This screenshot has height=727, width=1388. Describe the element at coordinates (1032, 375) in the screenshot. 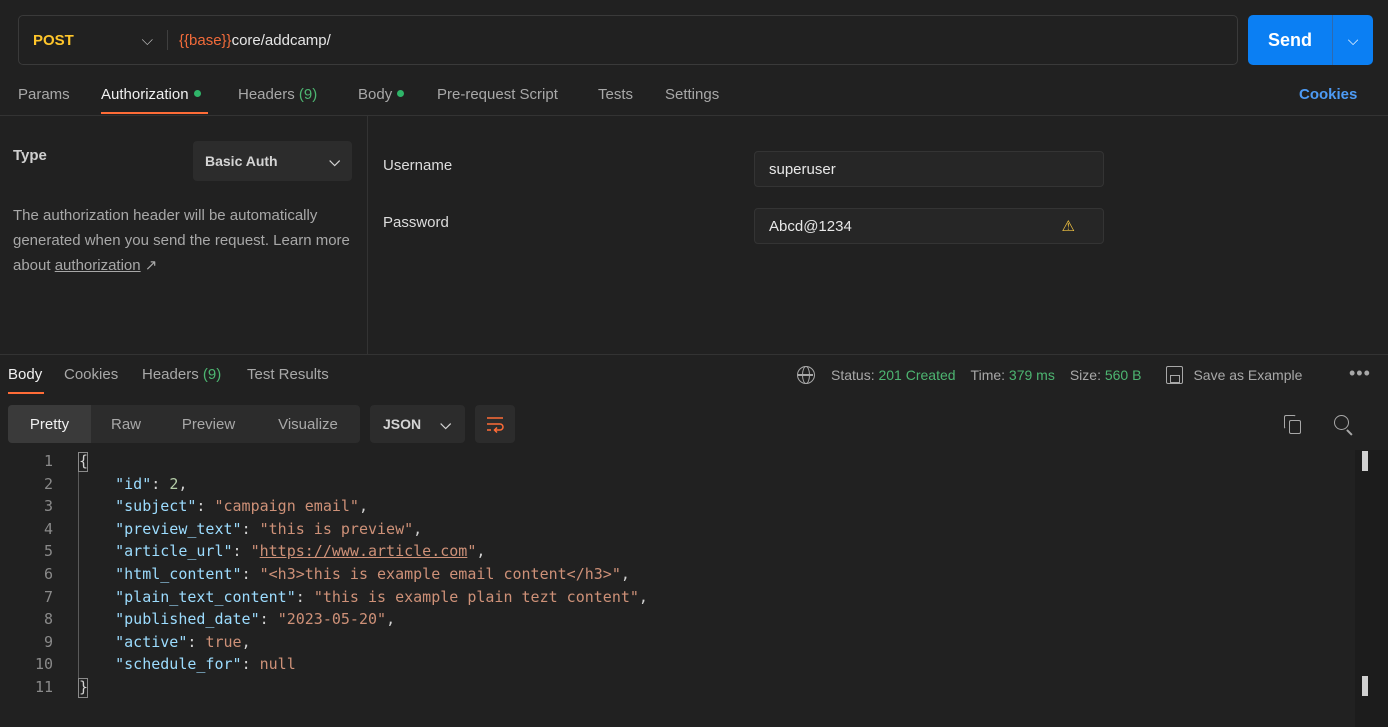

I see `time-value: 379 ms` at that location.